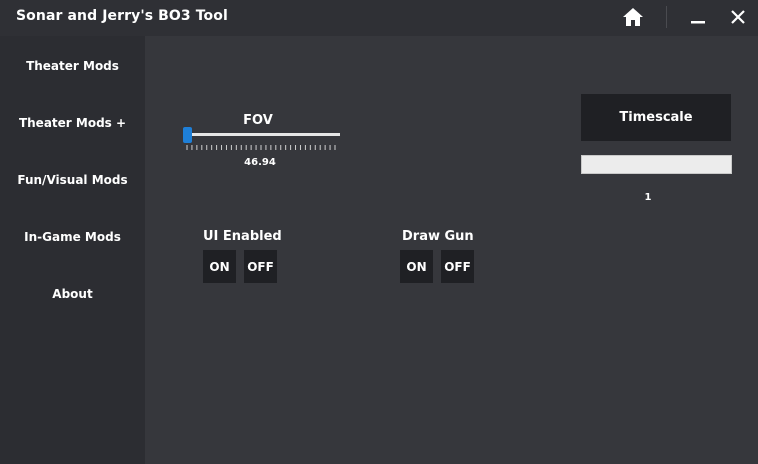  I want to click on sidebar-item-about: About, so click(72, 294).